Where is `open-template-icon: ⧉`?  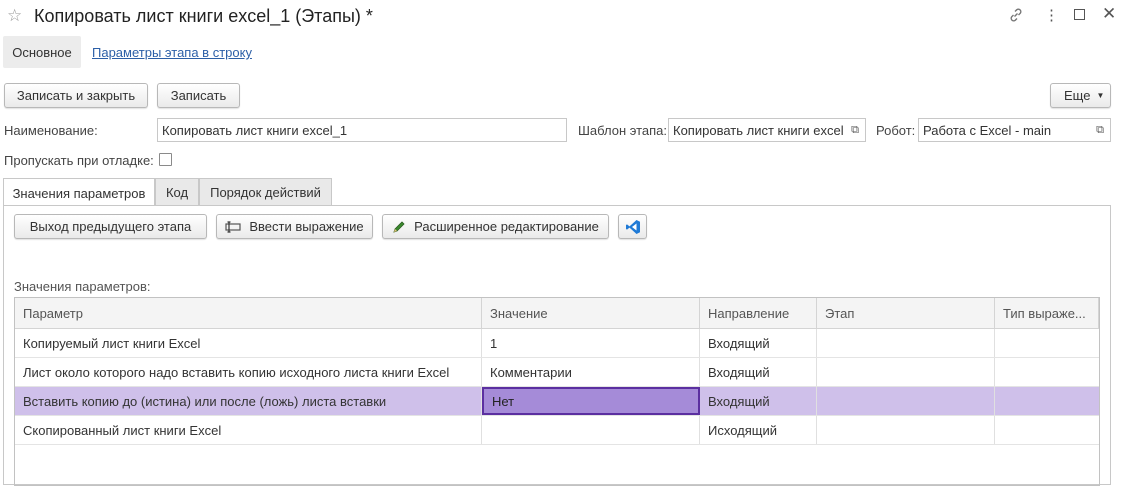
open-template-icon: ⧉ is located at coordinates (855, 130).